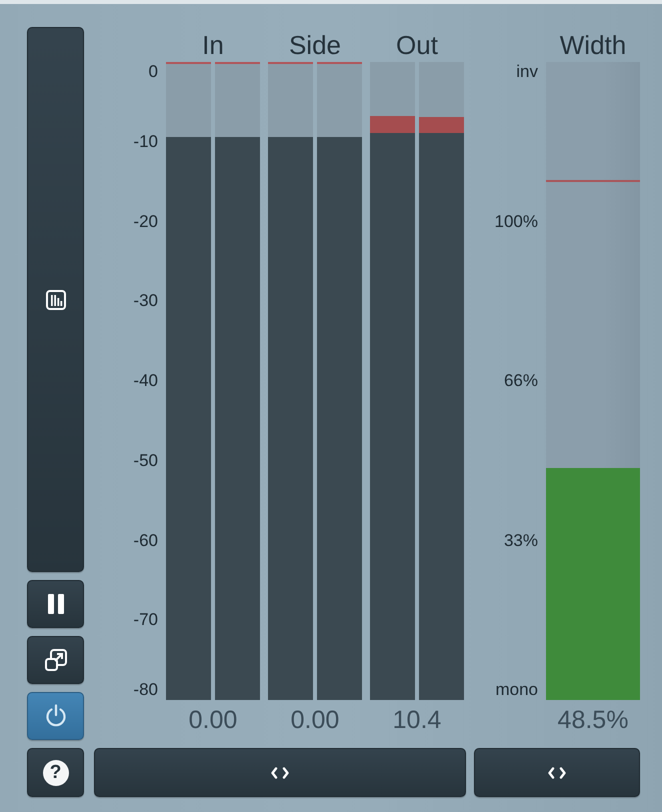  I want to click on meter-title: Width, so click(593, 45).